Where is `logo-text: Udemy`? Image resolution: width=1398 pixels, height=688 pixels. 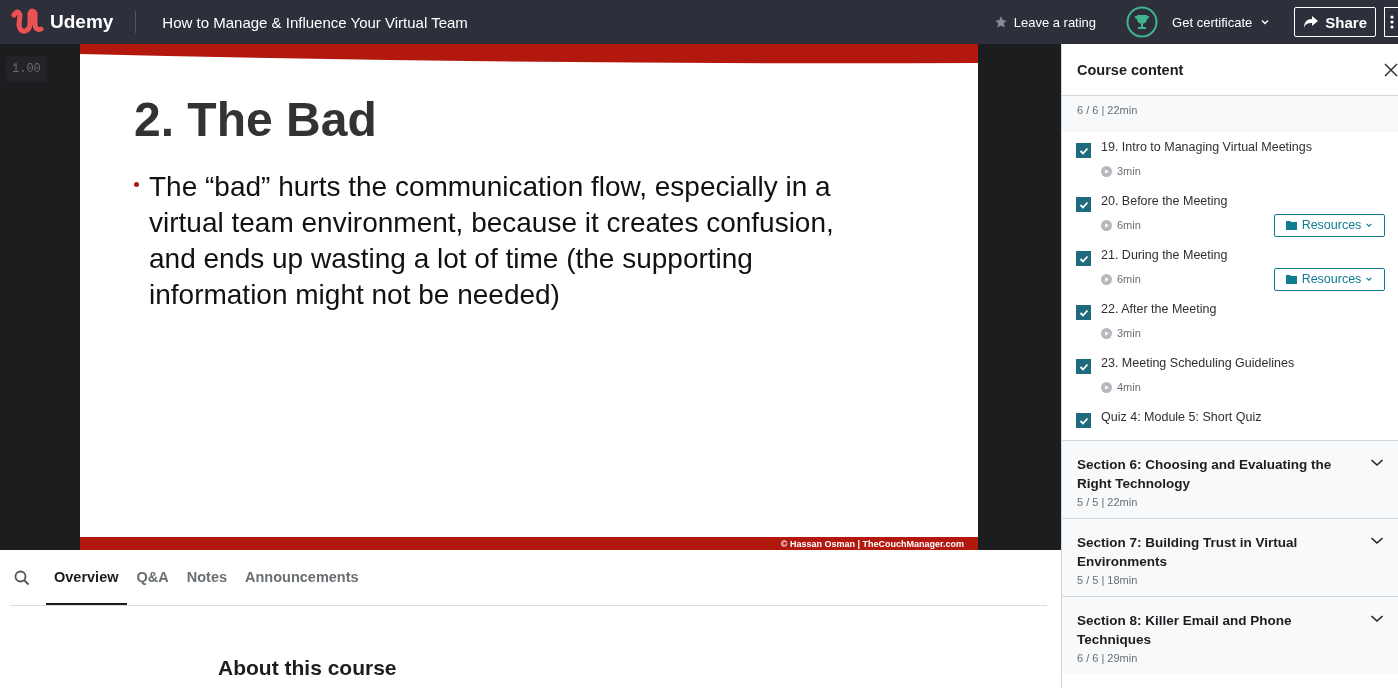
logo-text: Udemy is located at coordinates (82, 22).